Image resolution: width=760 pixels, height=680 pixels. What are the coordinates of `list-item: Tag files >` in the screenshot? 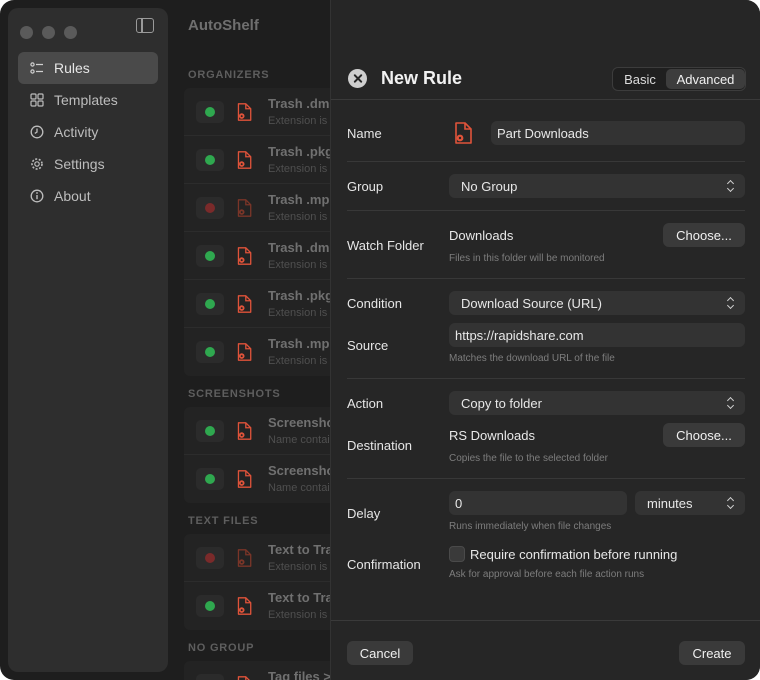 It's located at (264, 670).